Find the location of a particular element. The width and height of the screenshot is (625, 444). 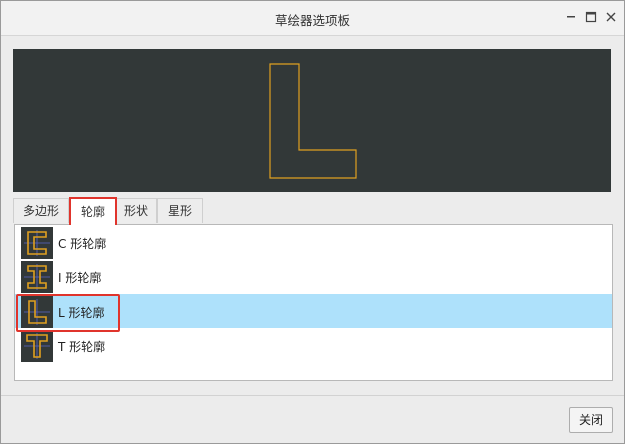

list-item-label: C 形轮廓 is located at coordinates (82, 244).